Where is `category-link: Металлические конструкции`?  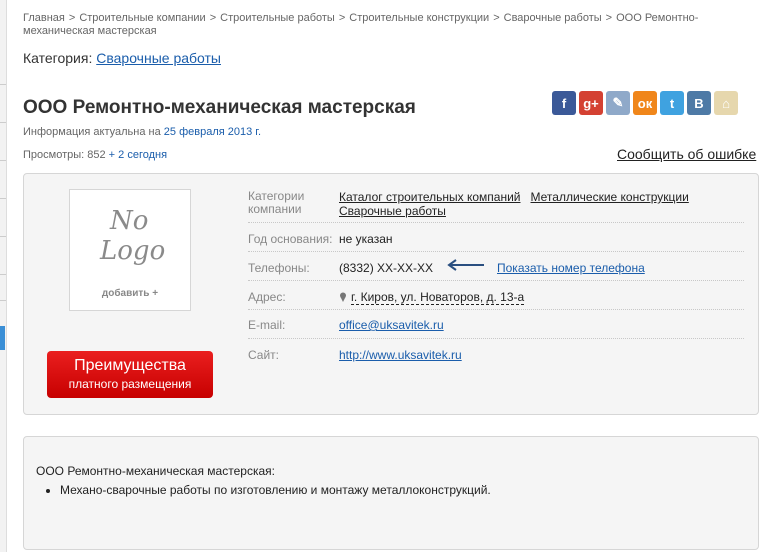 category-link: Металлические конструкции is located at coordinates (610, 197).